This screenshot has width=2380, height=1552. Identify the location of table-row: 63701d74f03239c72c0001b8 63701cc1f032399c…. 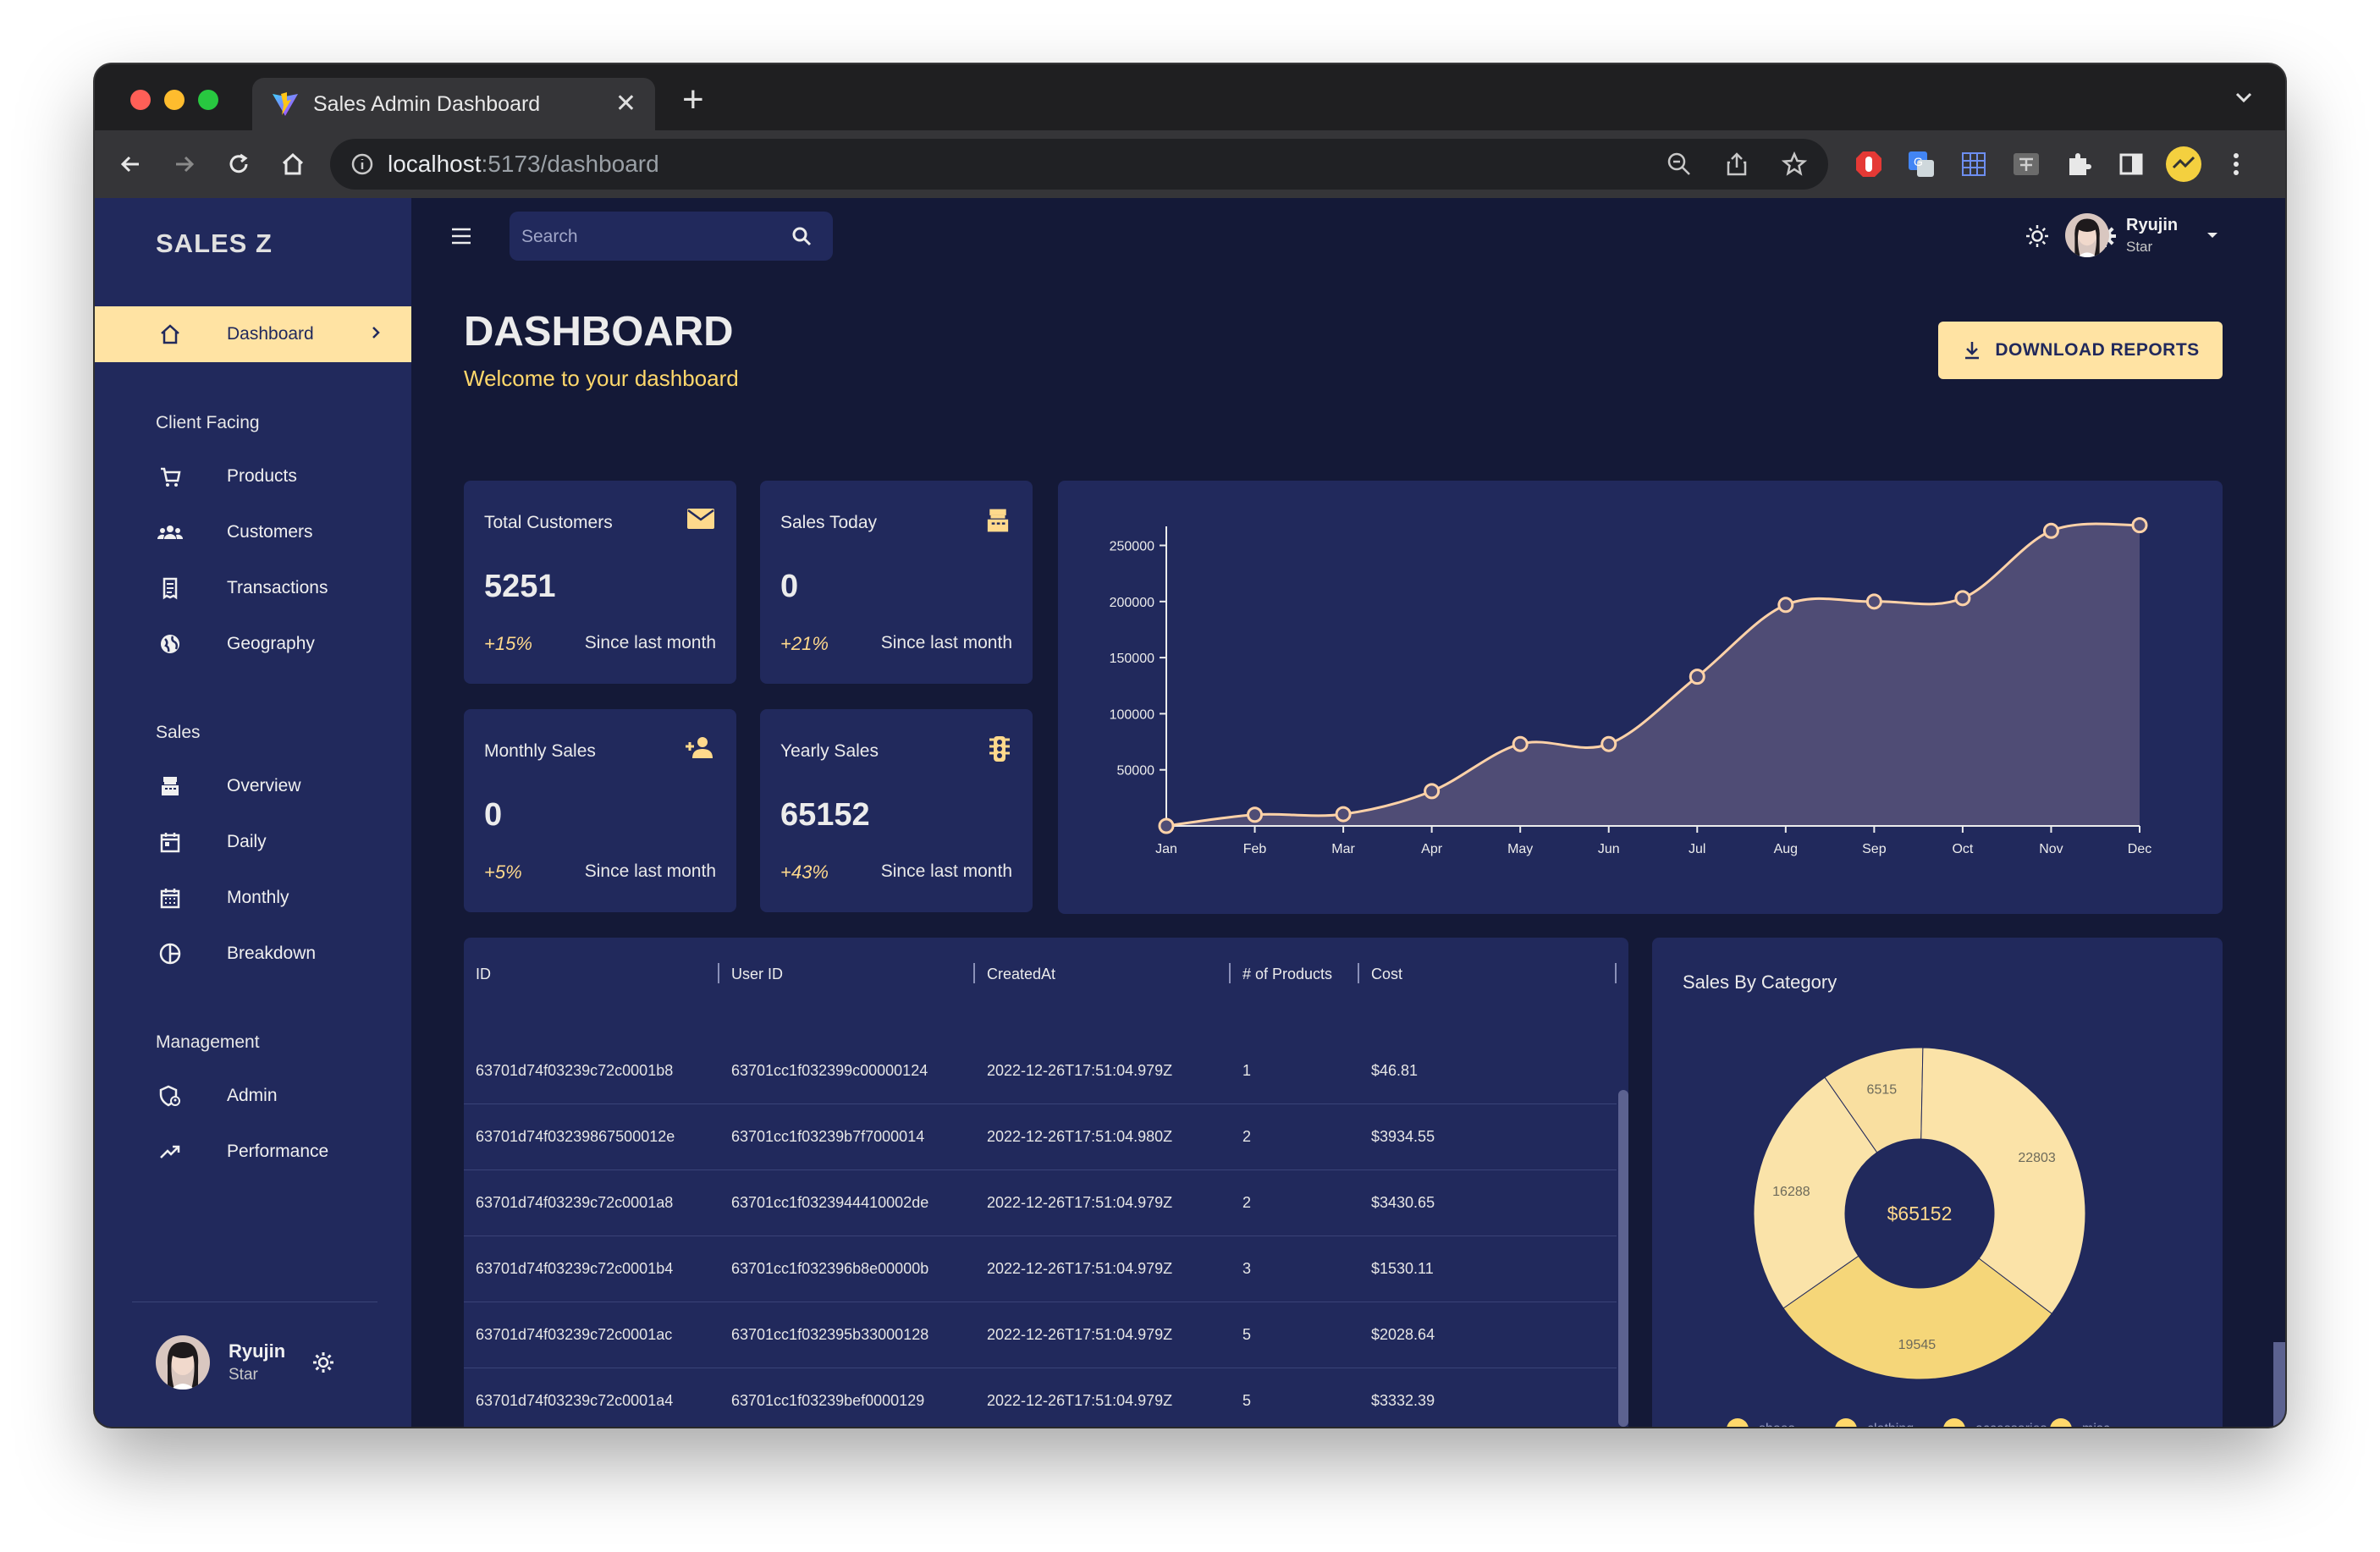
(1040, 1070).